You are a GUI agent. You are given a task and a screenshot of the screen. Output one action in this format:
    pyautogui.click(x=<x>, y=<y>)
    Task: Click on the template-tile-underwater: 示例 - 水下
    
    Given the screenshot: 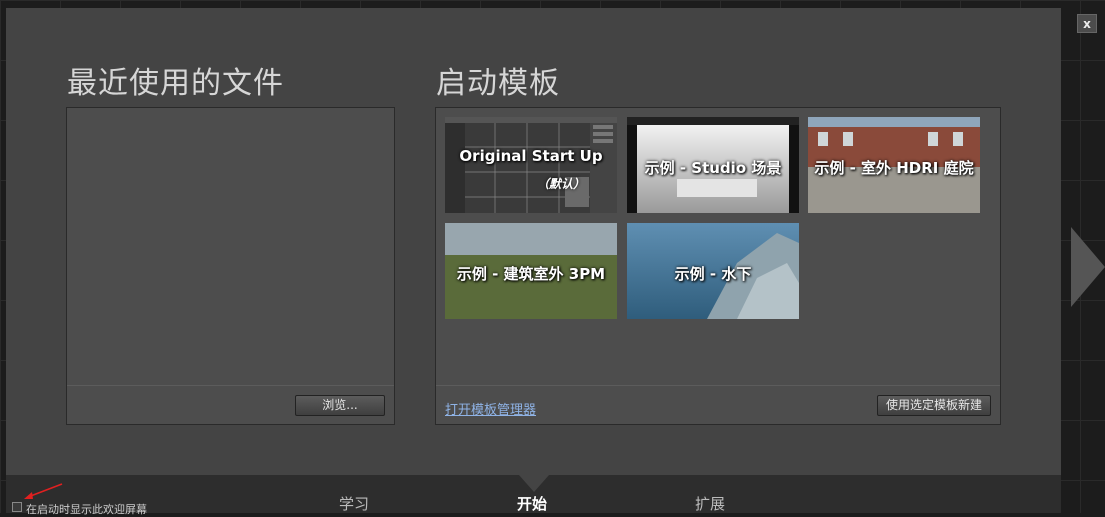 What is the action you would take?
    pyautogui.click(x=713, y=271)
    